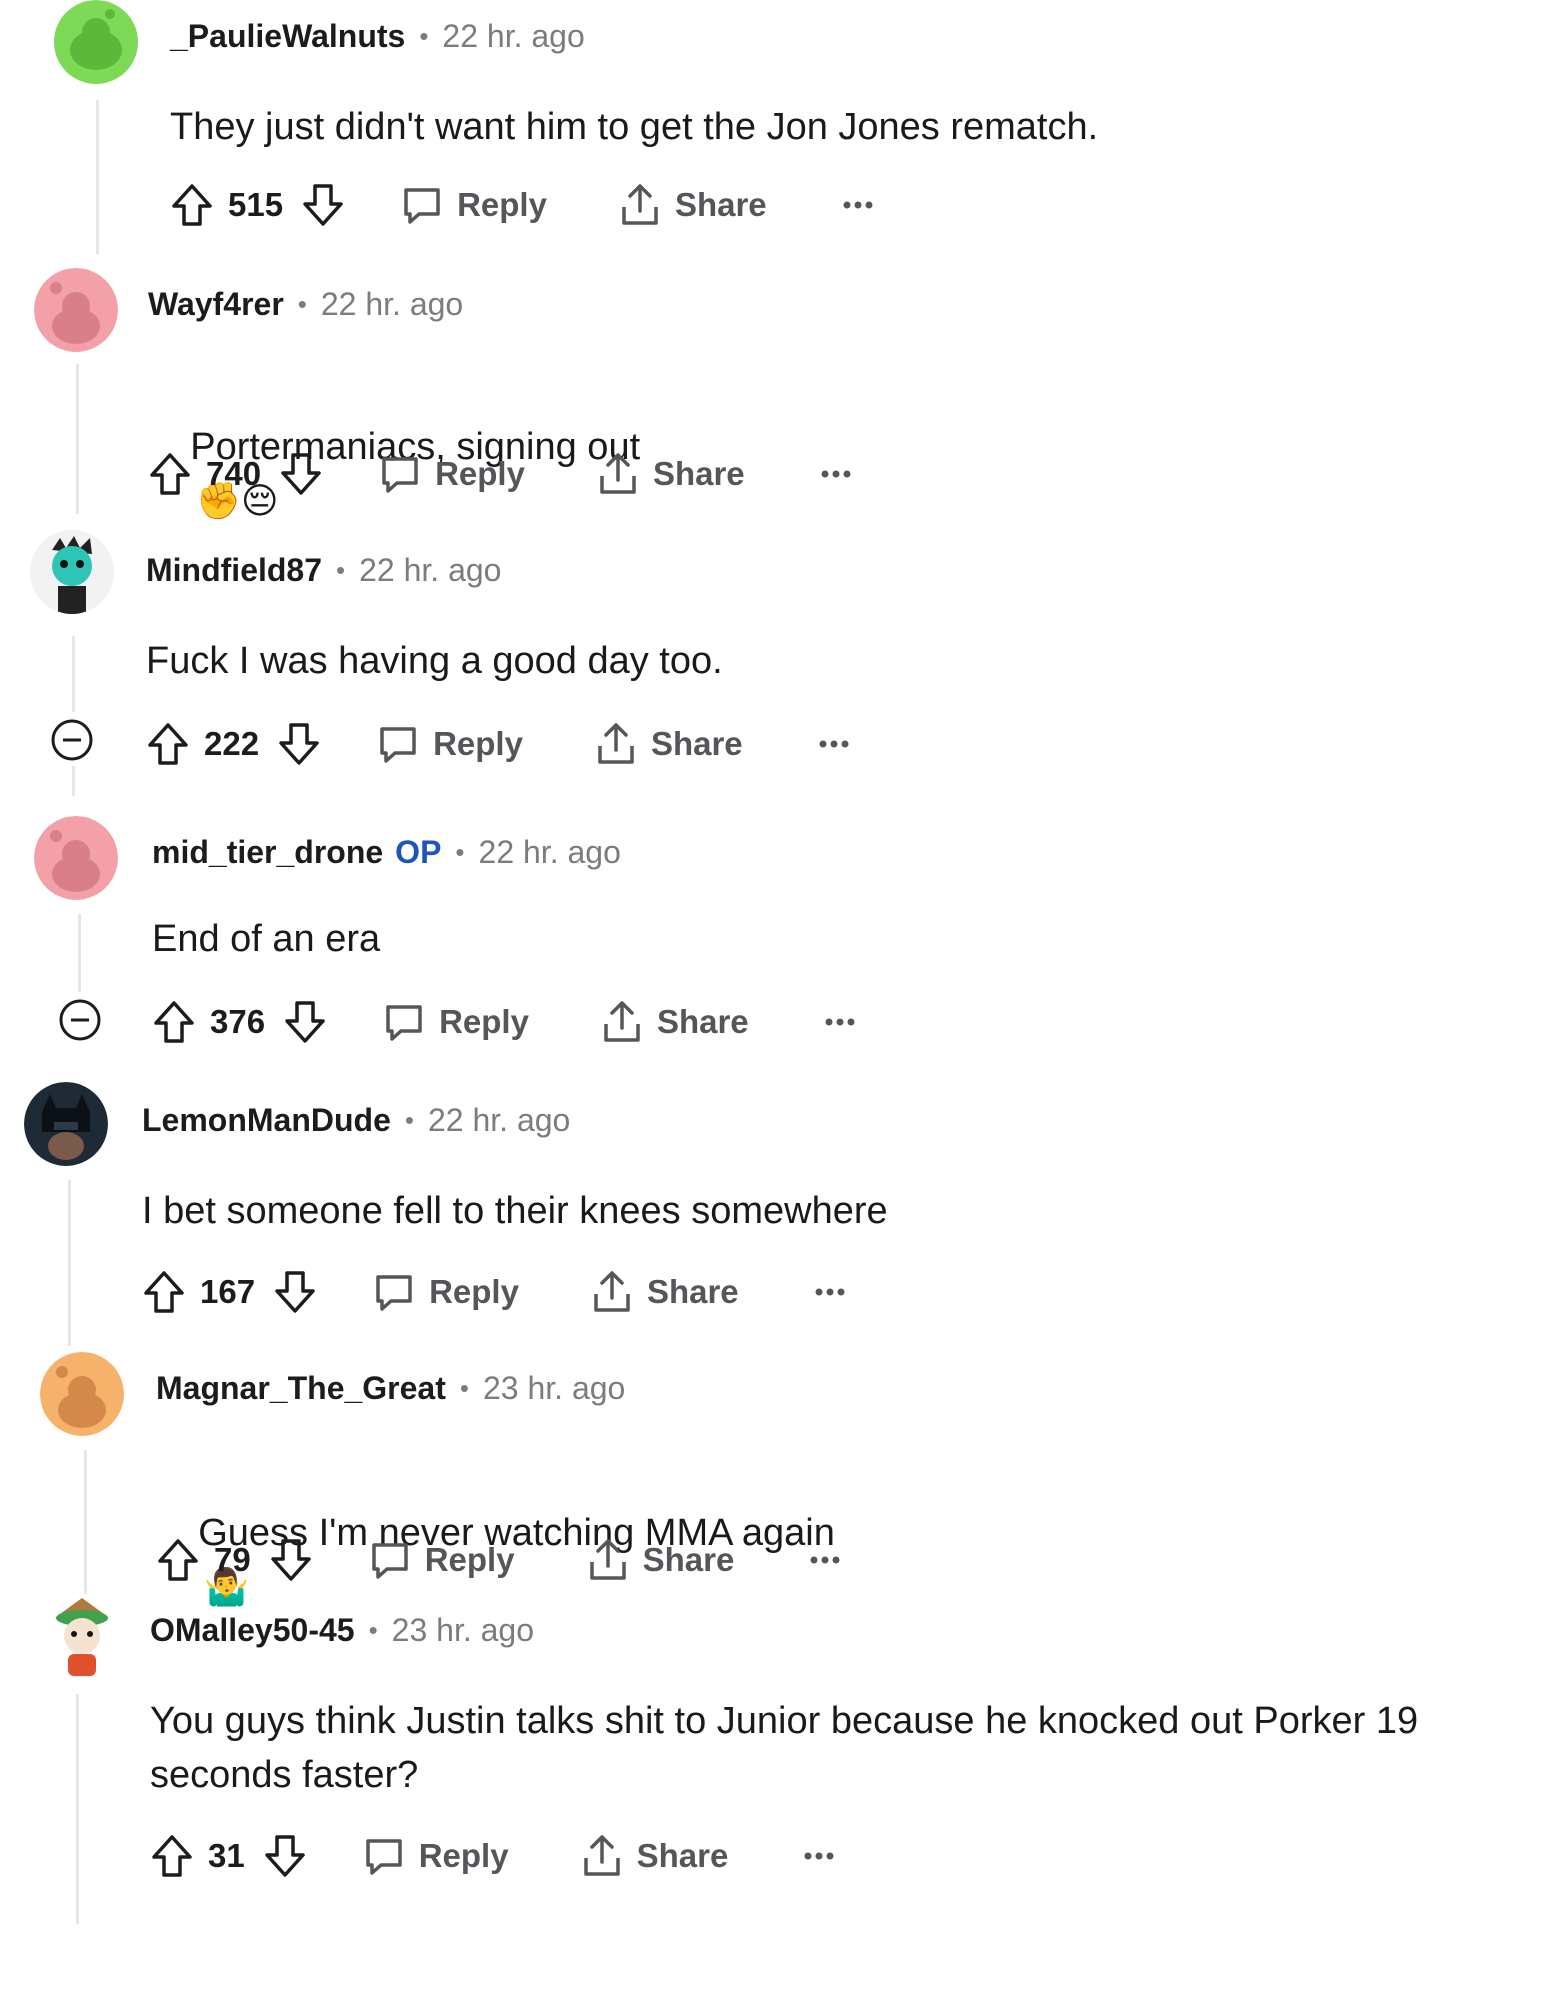  What do you see at coordinates (301, 1388) in the screenshot?
I see `username: Magnar_The_Great` at bounding box center [301, 1388].